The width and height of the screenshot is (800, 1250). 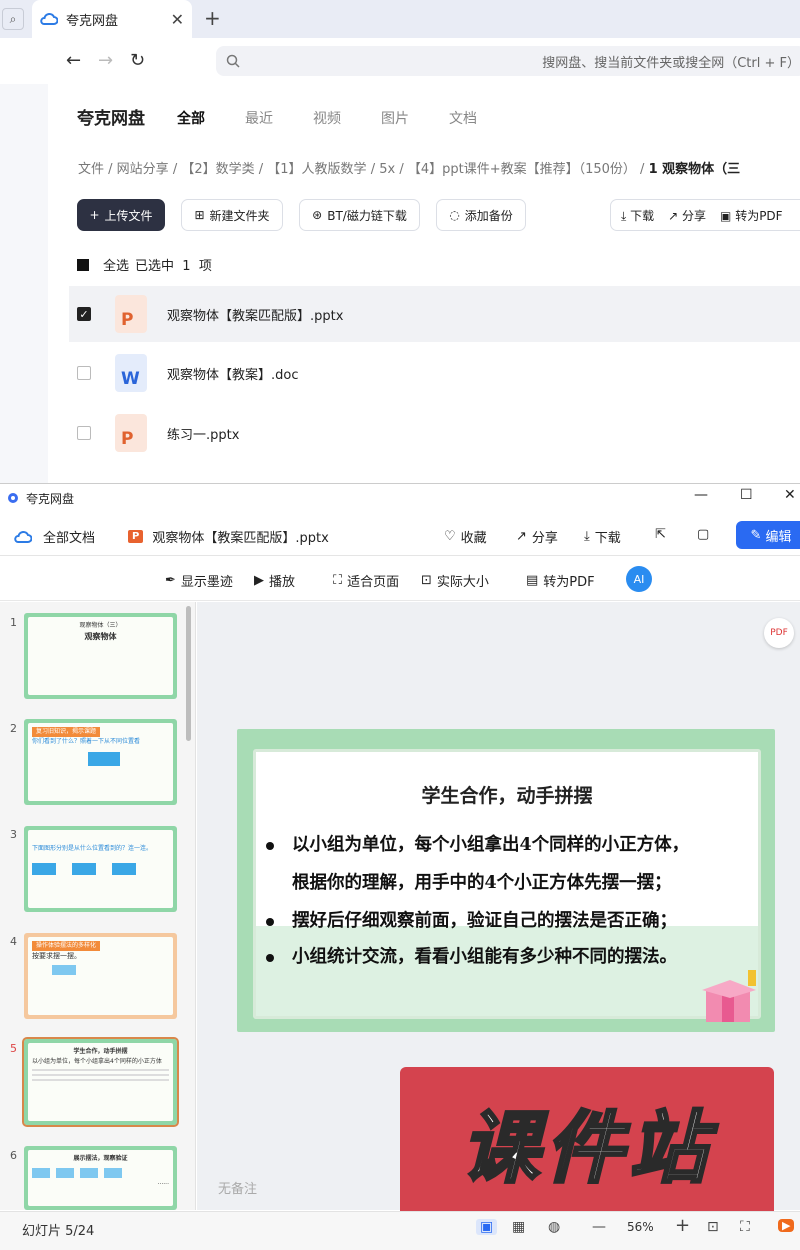 What do you see at coordinates (217, 169) in the screenshot?
I see `crumb-item: 【2】数学类` at bounding box center [217, 169].